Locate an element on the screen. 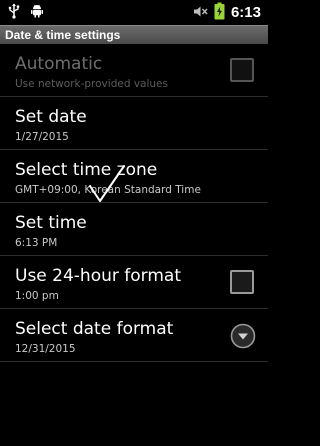 Image resolution: width=320 pixels, height=446 pixels. battery-charging-icon is located at coordinates (219, 13).